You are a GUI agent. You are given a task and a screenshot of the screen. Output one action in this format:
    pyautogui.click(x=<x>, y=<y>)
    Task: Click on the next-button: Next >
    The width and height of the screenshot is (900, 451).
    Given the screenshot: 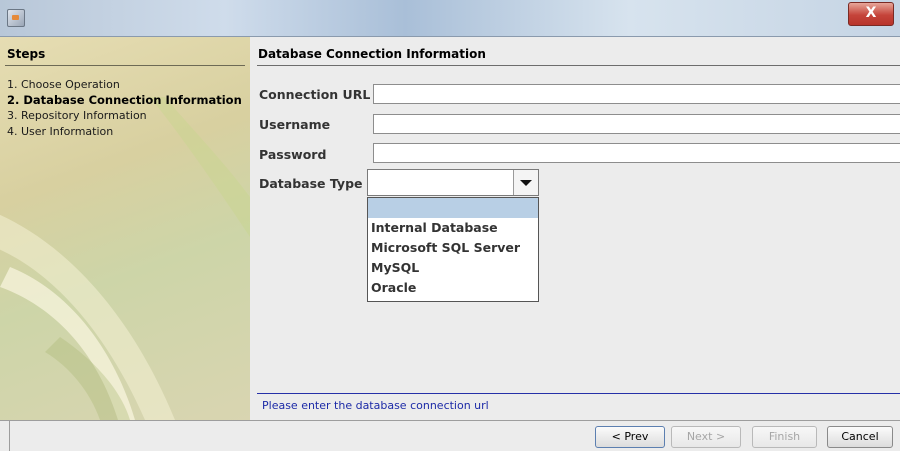 What is the action you would take?
    pyautogui.click(x=706, y=437)
    